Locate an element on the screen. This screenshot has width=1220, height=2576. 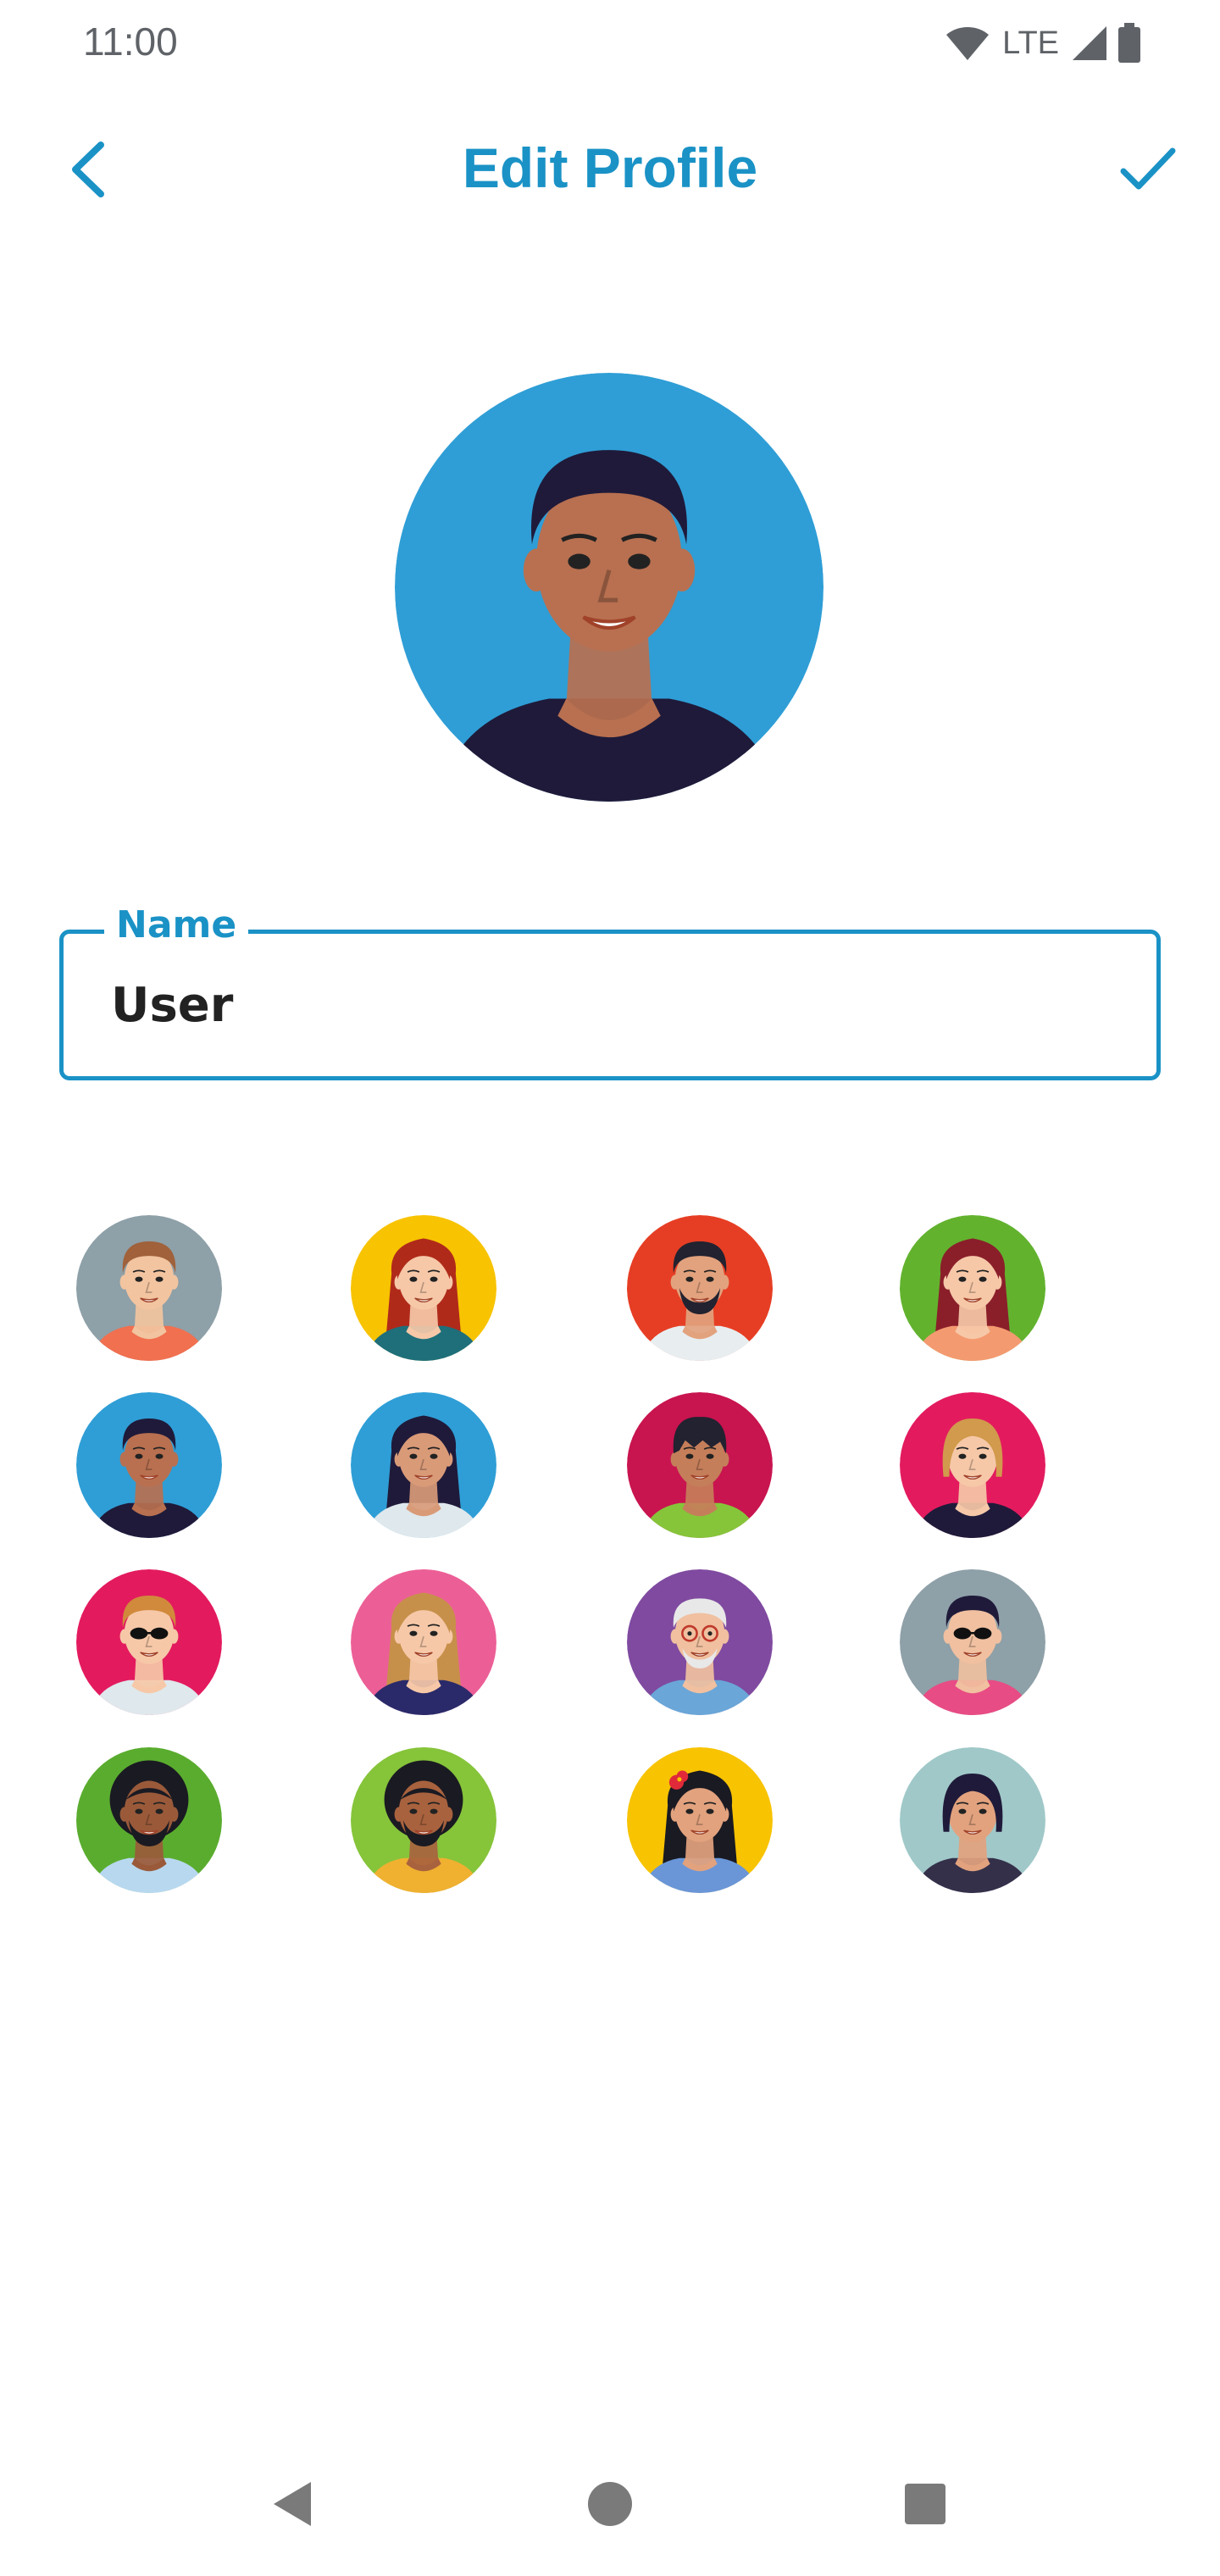
recents-square-icon is located at coordinates (925, 2504).